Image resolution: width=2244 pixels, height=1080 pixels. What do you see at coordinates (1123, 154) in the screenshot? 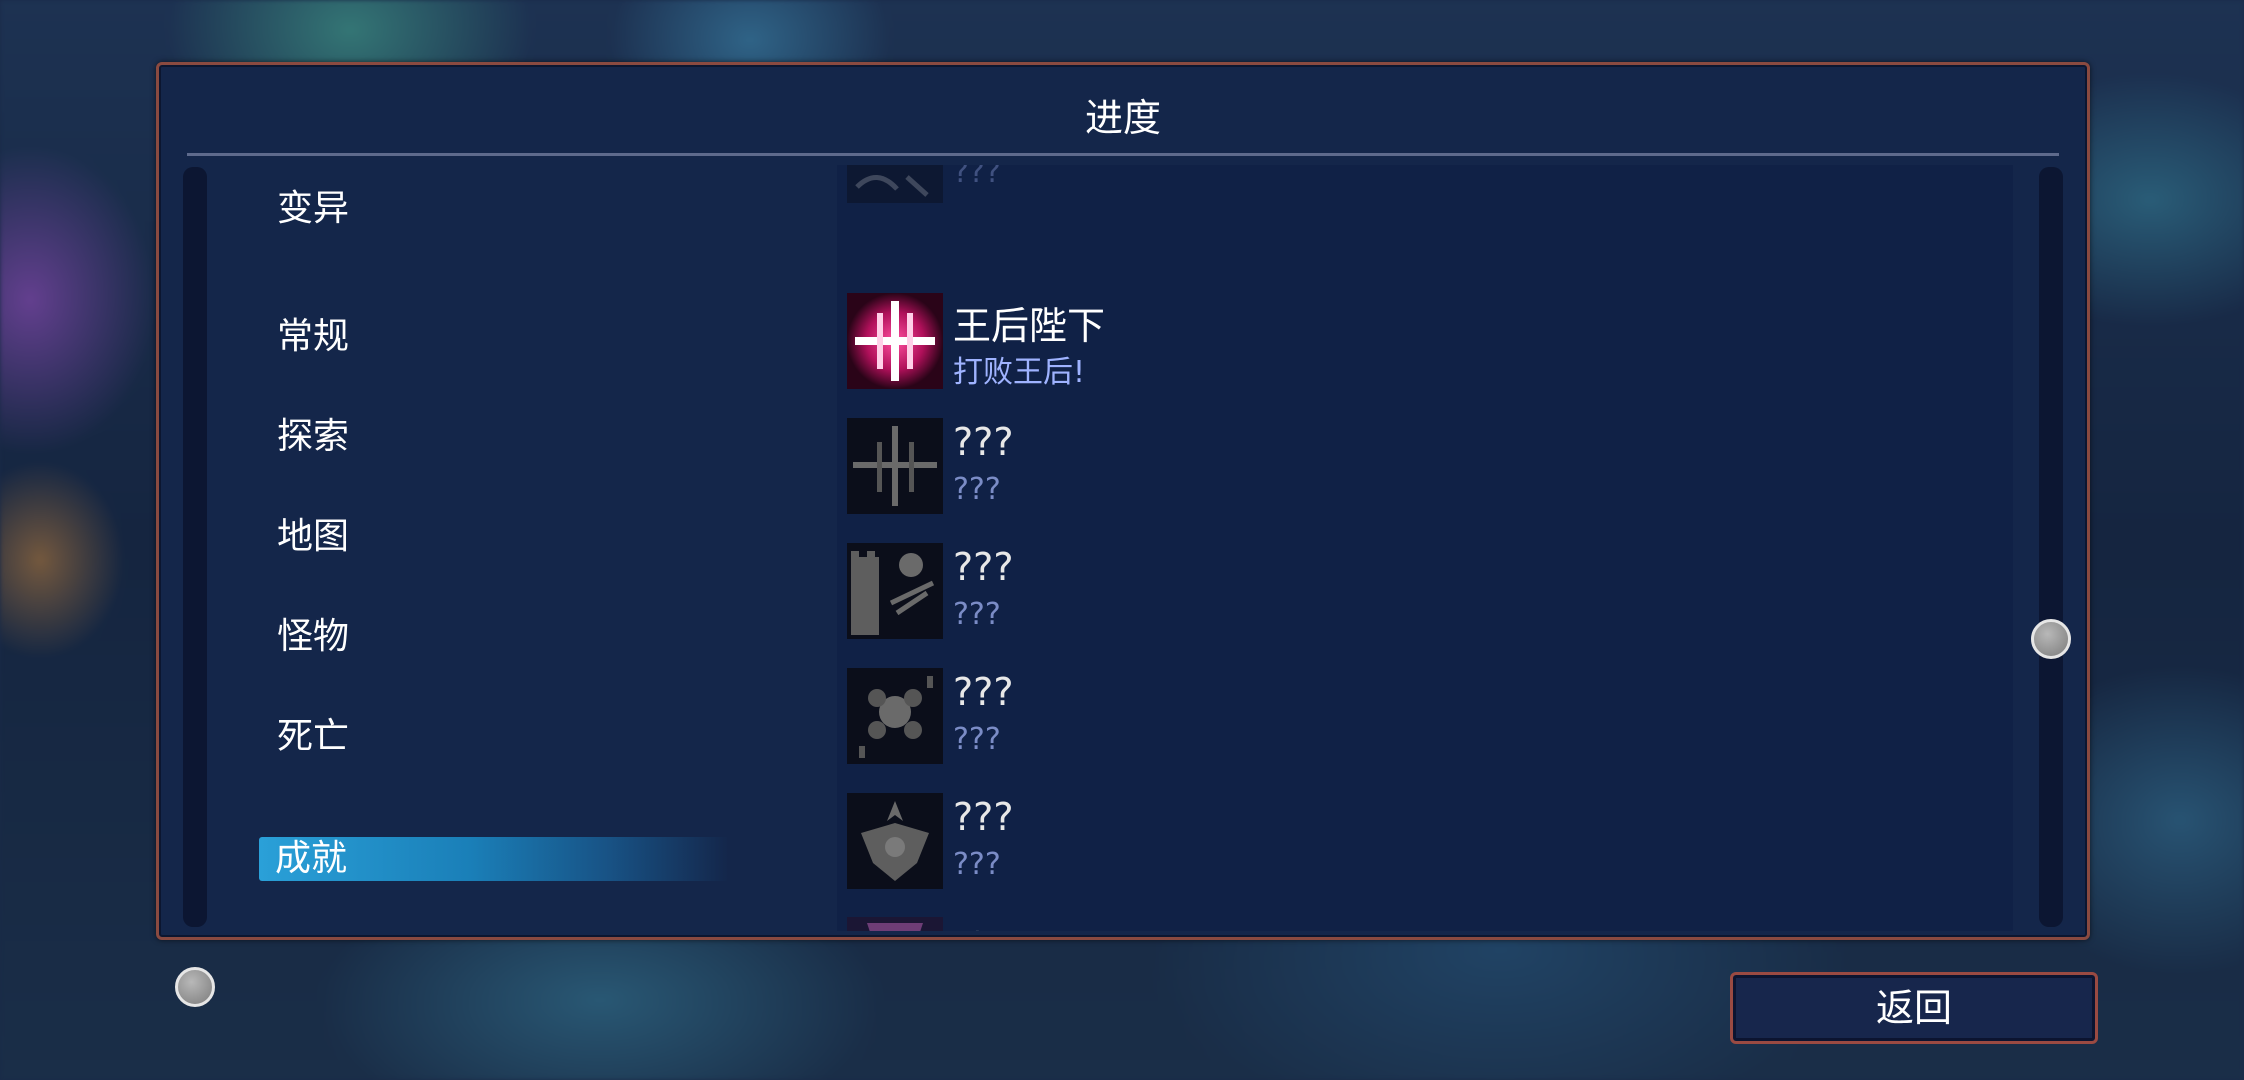
I see `title-divider` at bounding box center [1123, 154].